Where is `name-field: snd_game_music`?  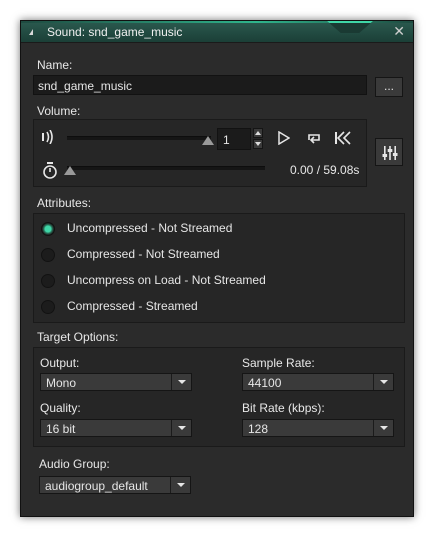
name-field: snd_game_music is located at coordinates (200, 85).